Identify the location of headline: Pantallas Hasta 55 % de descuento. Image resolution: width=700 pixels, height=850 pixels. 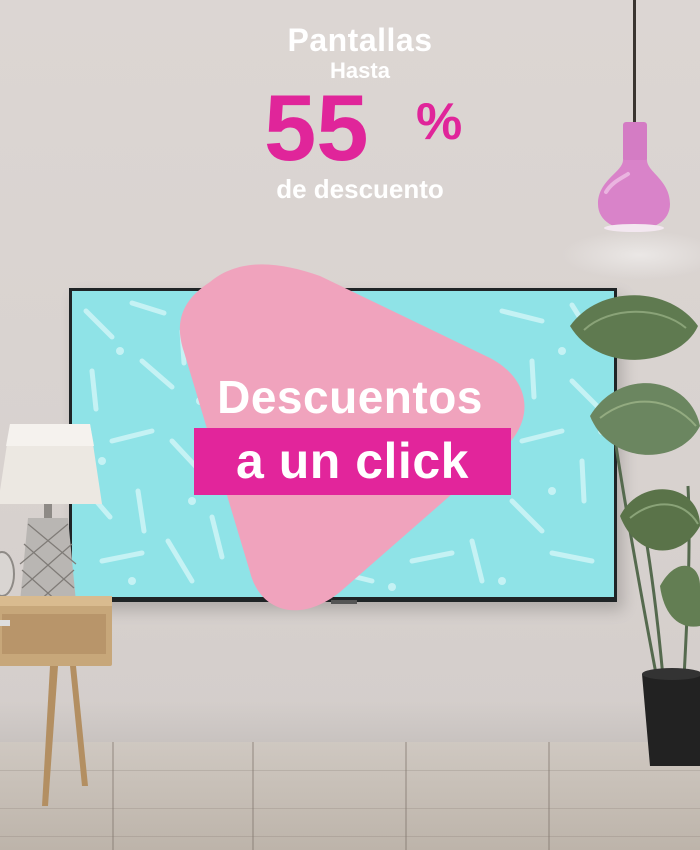
(360, 113).